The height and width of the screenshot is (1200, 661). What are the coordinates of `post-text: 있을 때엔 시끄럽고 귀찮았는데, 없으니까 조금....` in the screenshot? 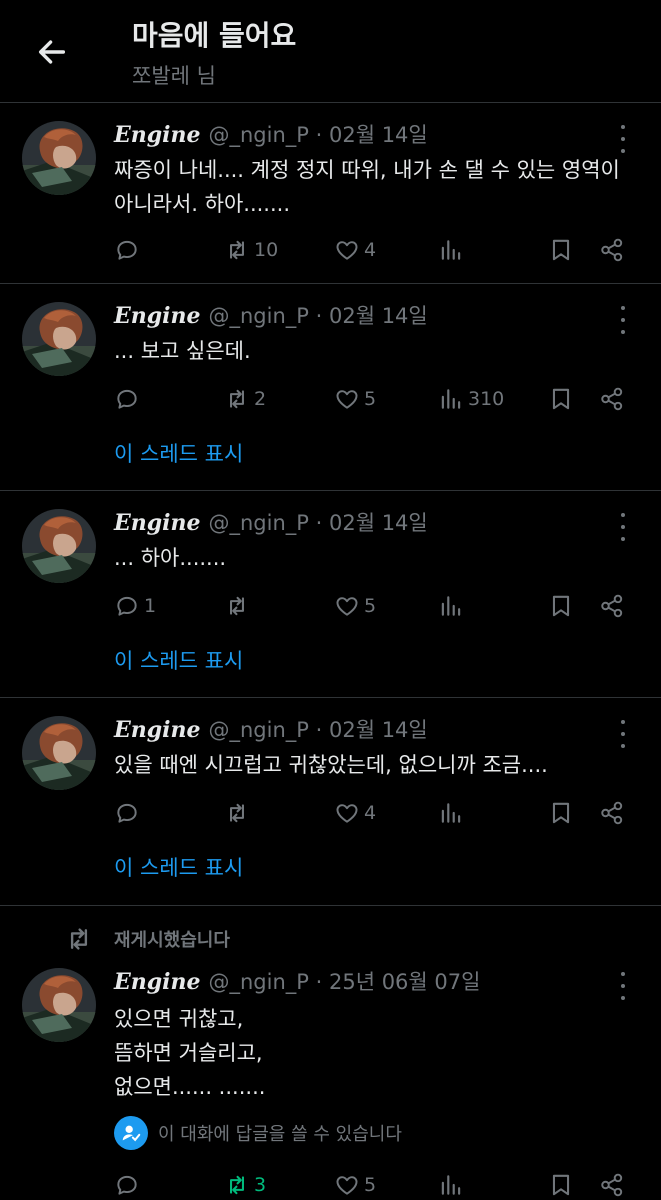 It's located at (379, 765).